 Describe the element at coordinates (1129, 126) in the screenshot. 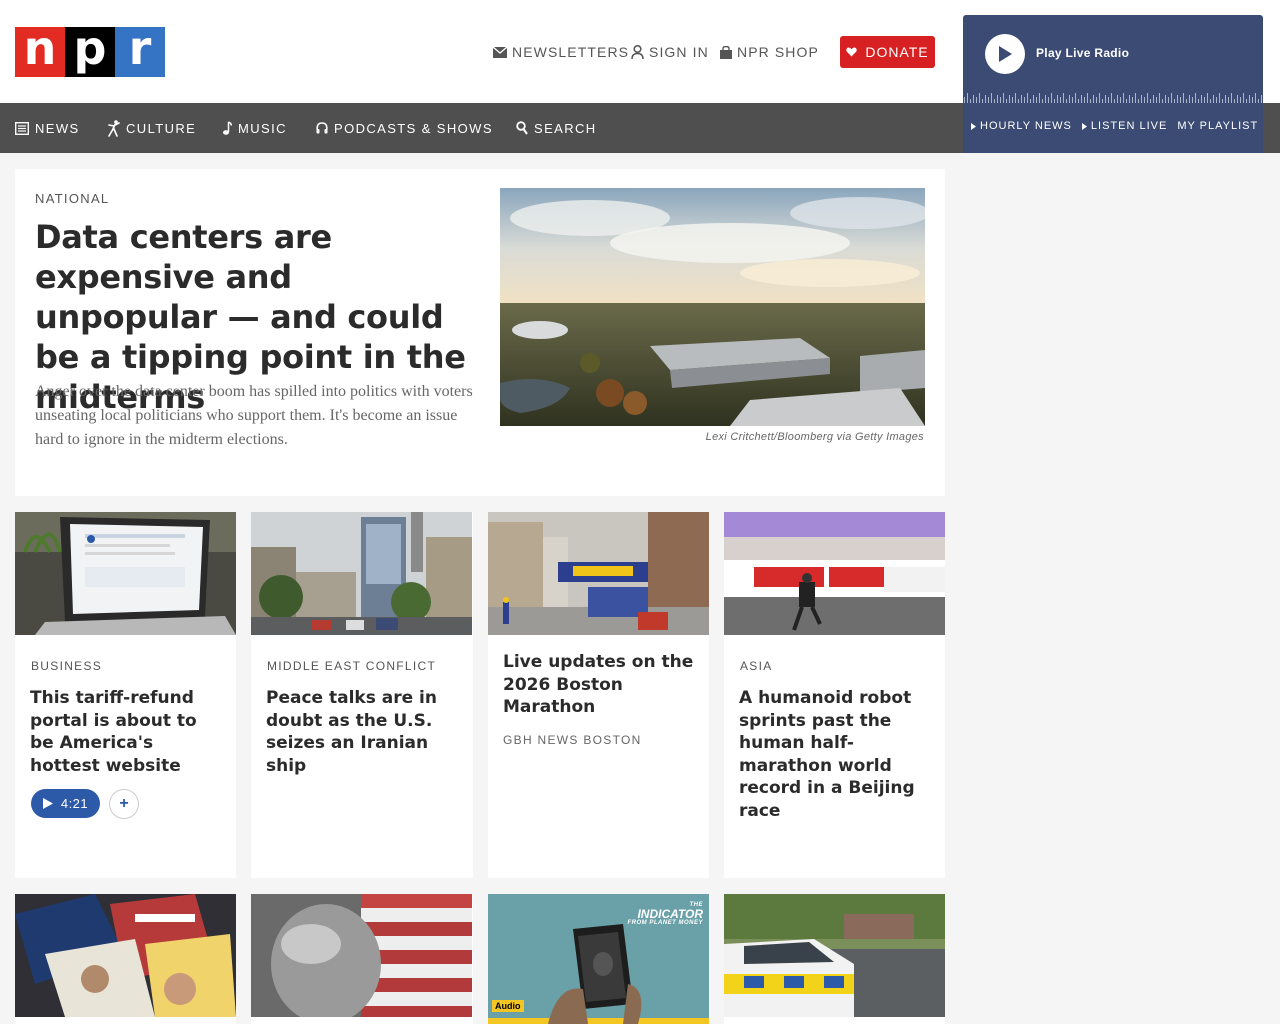

I see `listen-live-label: LISTEN LIVE` at that location.